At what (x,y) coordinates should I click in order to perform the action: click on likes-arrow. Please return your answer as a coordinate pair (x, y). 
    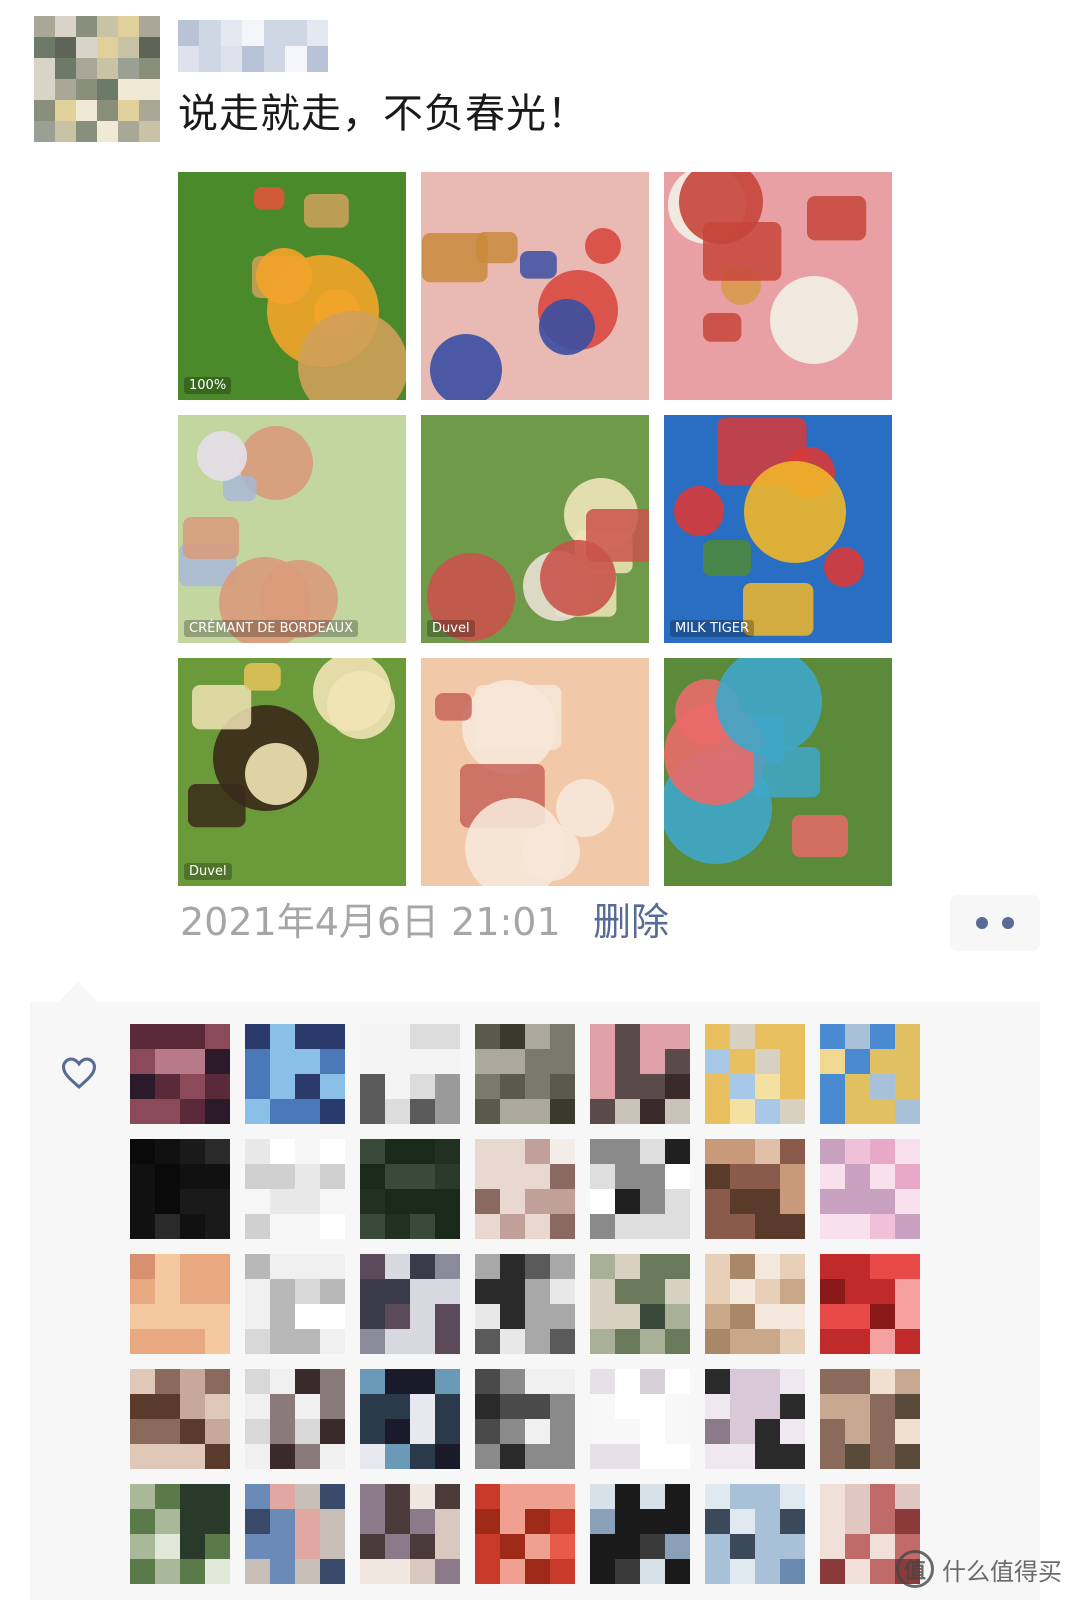
    Looking at the image, I should click on (78, 992).